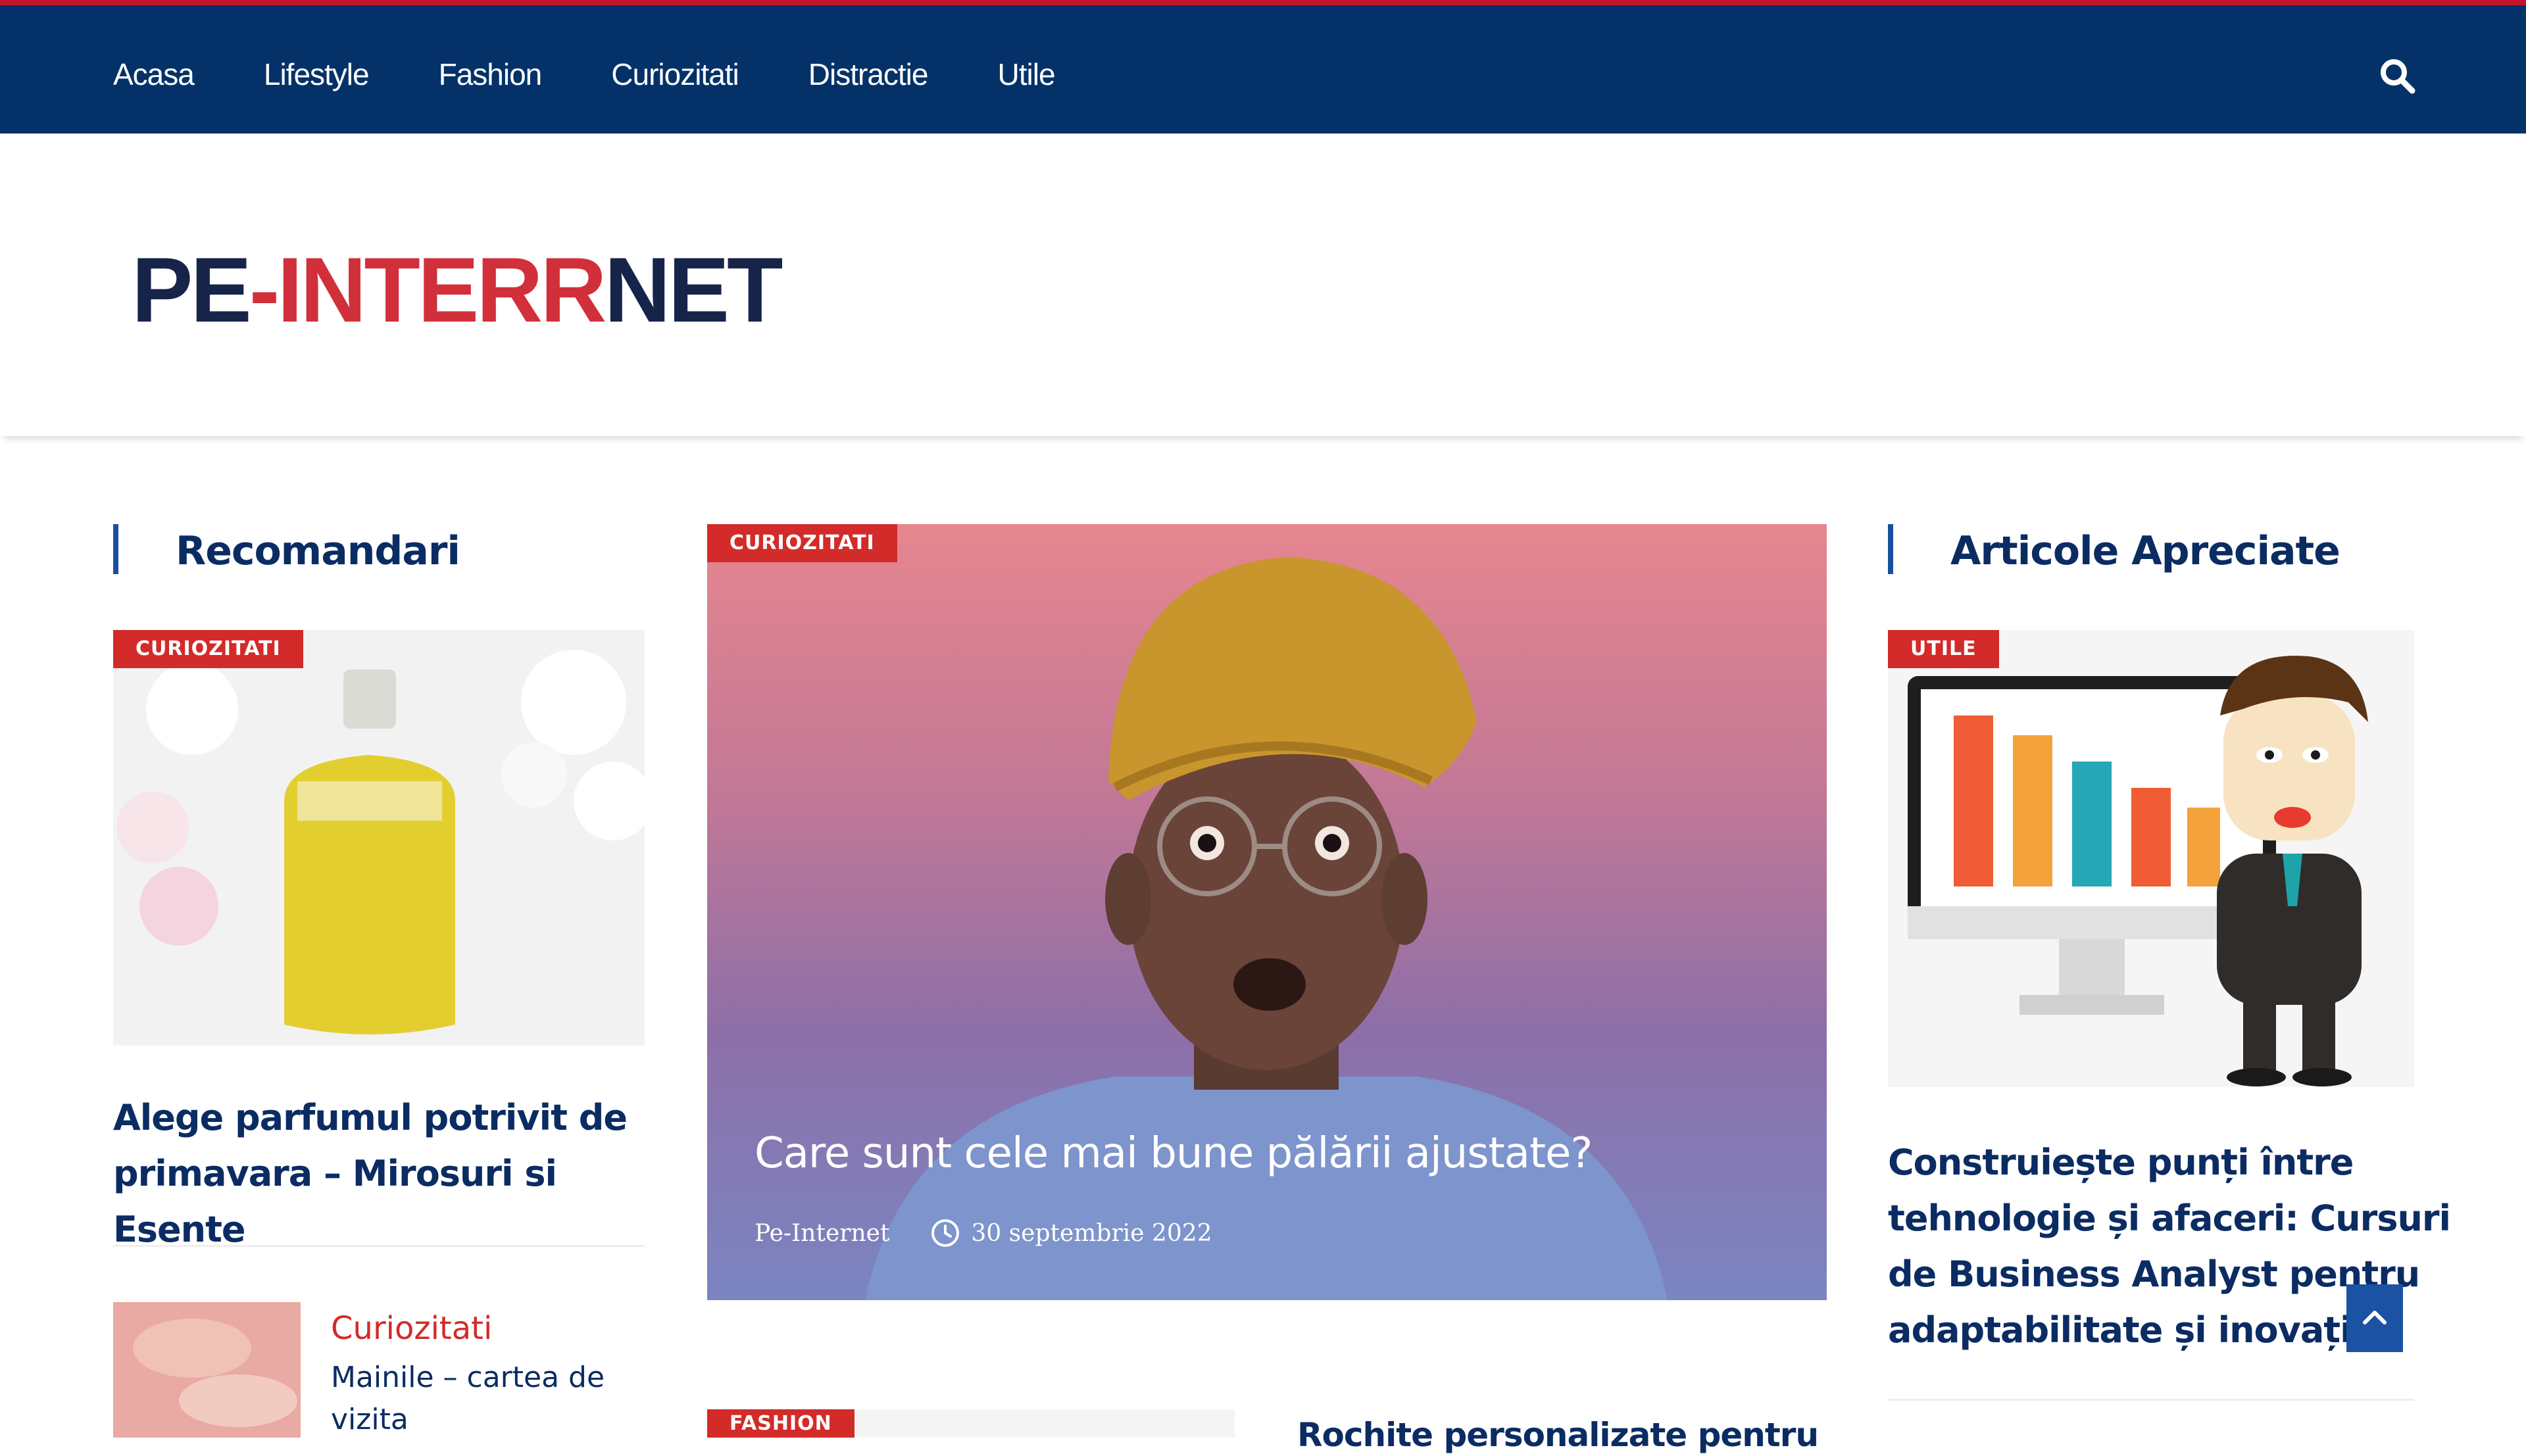  Describe the element at coordinates (693, 289) in the screenshot. I see `logo-text-net: NET` at that location.